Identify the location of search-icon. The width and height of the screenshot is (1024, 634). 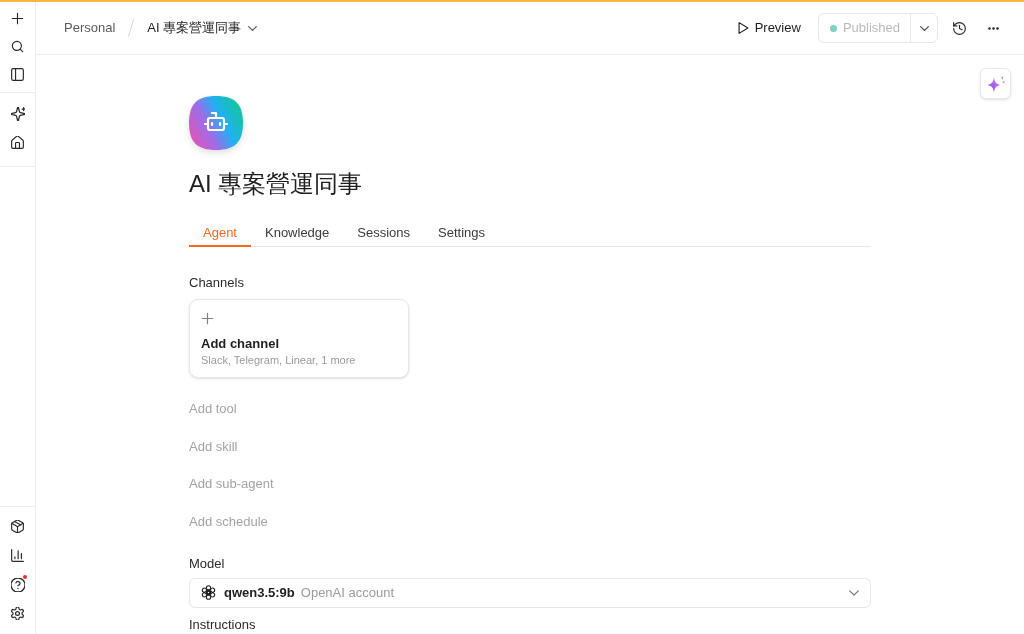
(17, 46).